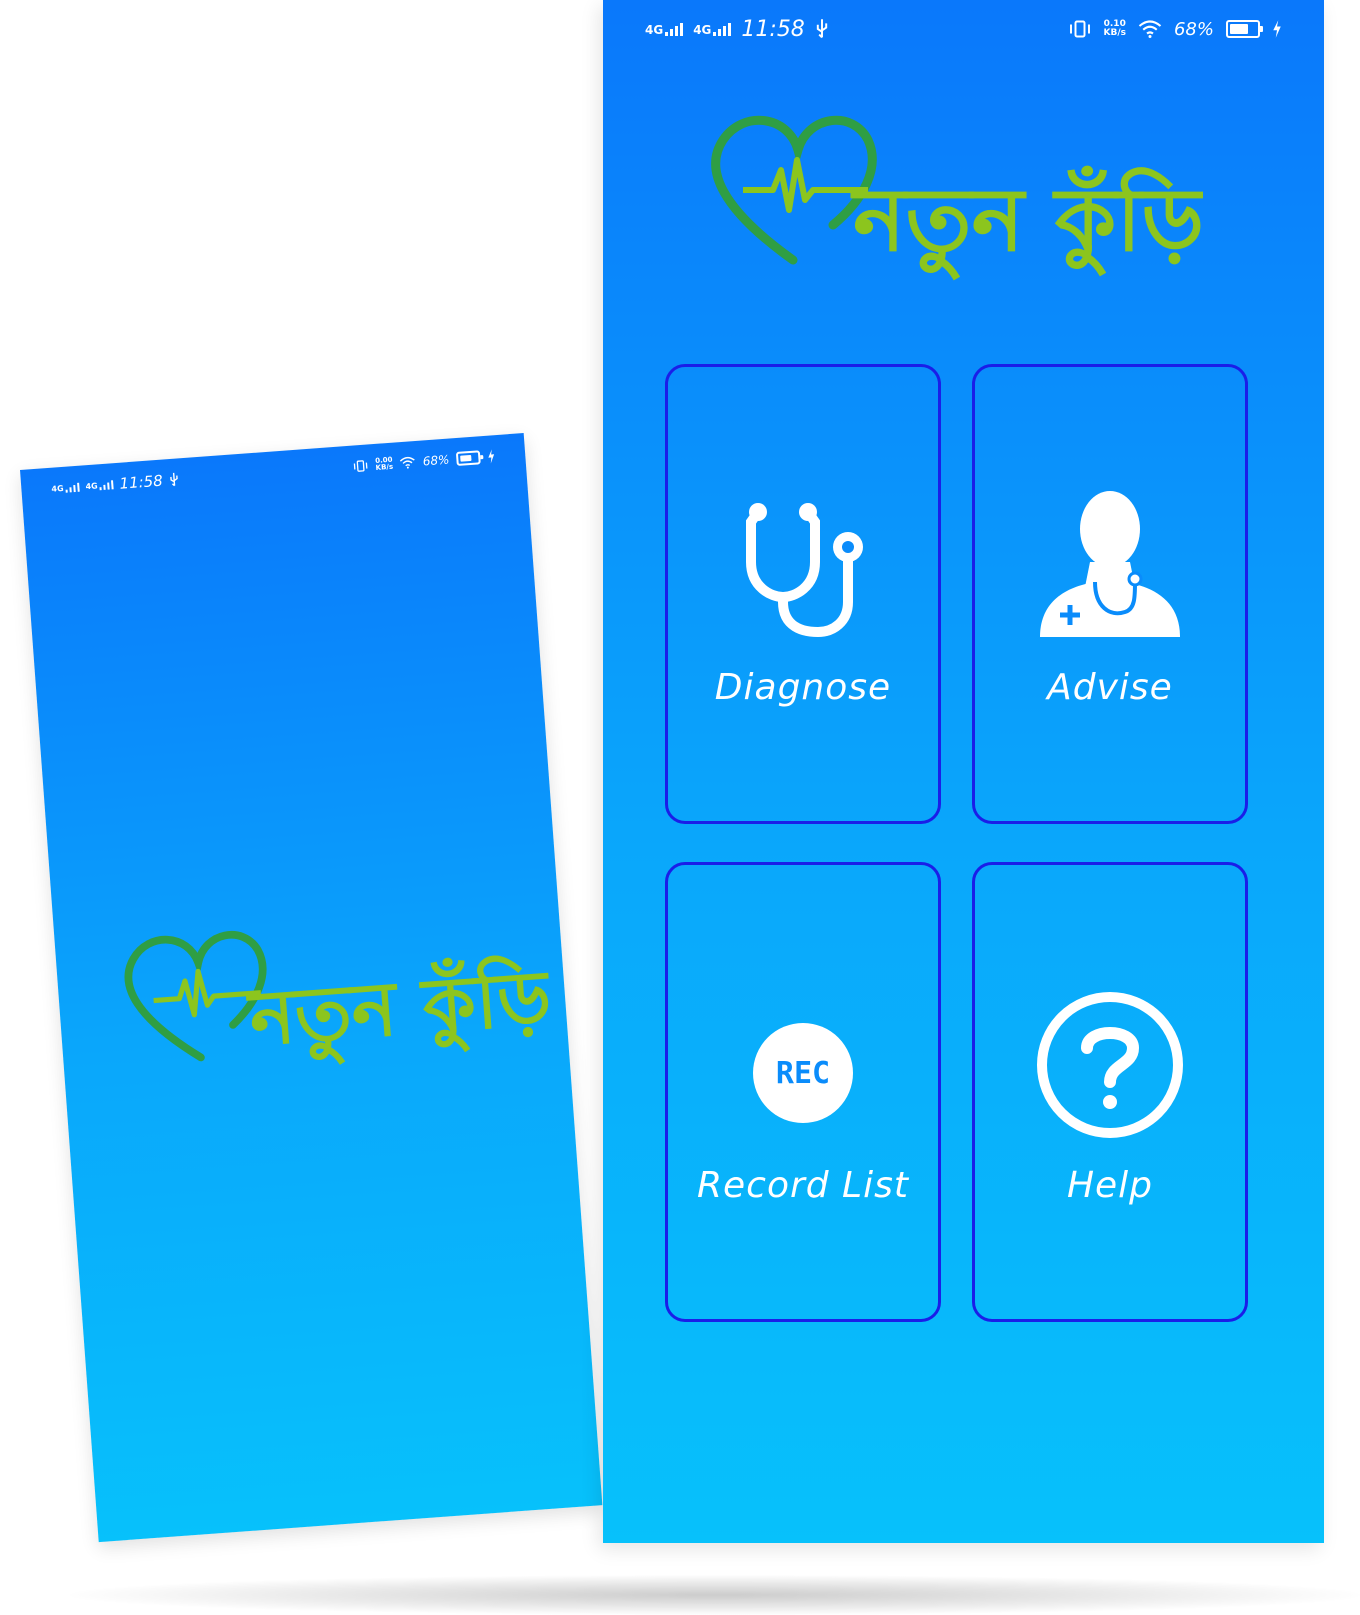  Describe the element at coordinates (1110, 1065) in the screenshot. I see `help-icon` at that location.